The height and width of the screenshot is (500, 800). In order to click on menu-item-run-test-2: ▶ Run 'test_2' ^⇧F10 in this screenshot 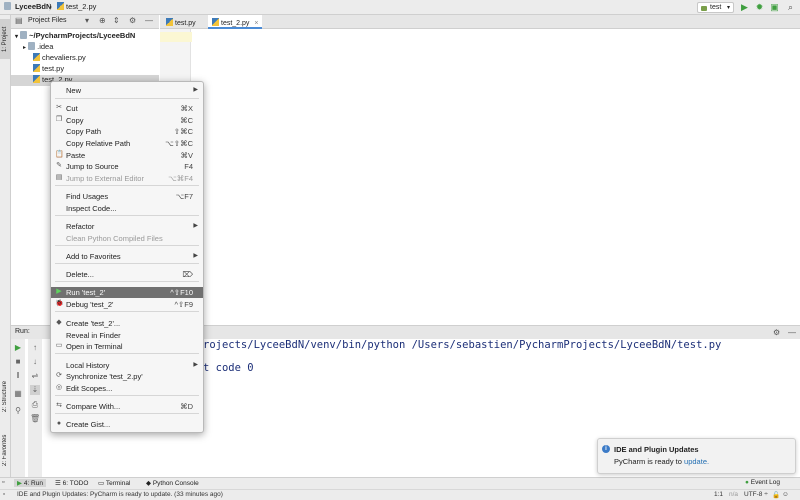, I will do `click(127, 292)`.